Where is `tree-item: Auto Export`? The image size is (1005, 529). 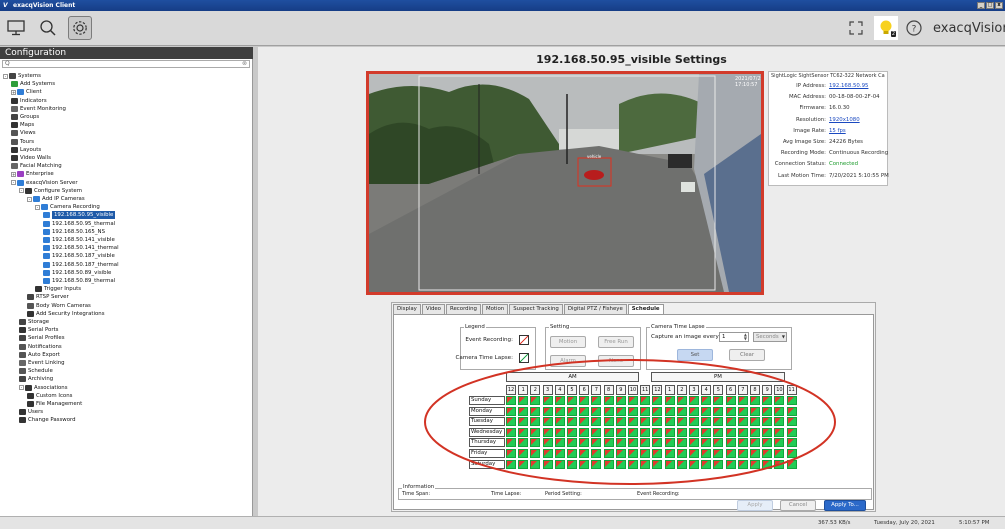
tree-item: Auto Export is located at coordinates (39, 355).